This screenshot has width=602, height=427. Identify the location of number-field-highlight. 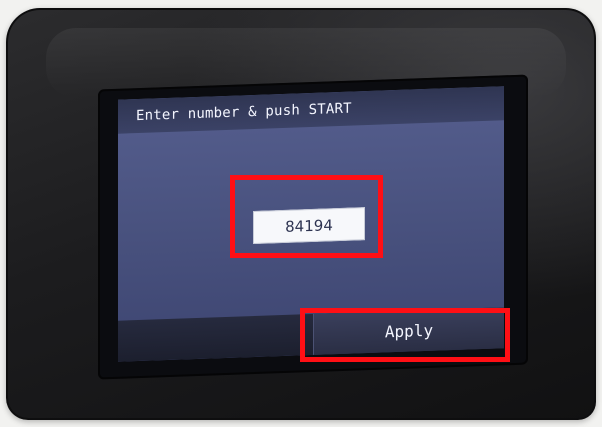
(306, 216).